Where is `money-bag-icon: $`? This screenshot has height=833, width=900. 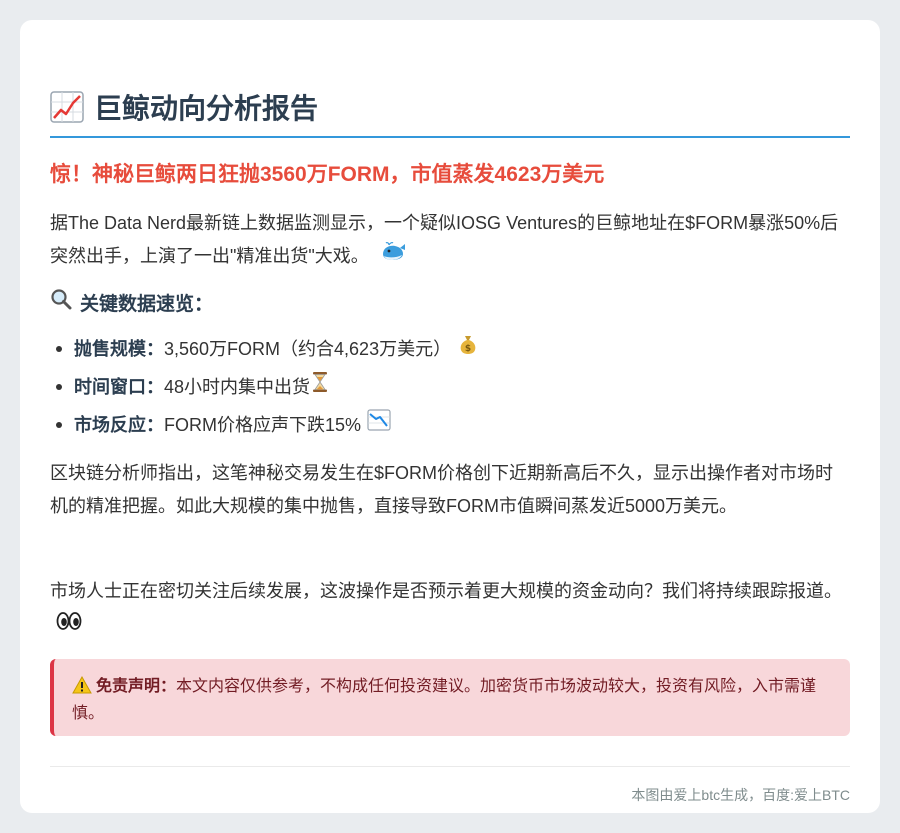 money-bag-icon: $ is located at coordinates (468, 349).